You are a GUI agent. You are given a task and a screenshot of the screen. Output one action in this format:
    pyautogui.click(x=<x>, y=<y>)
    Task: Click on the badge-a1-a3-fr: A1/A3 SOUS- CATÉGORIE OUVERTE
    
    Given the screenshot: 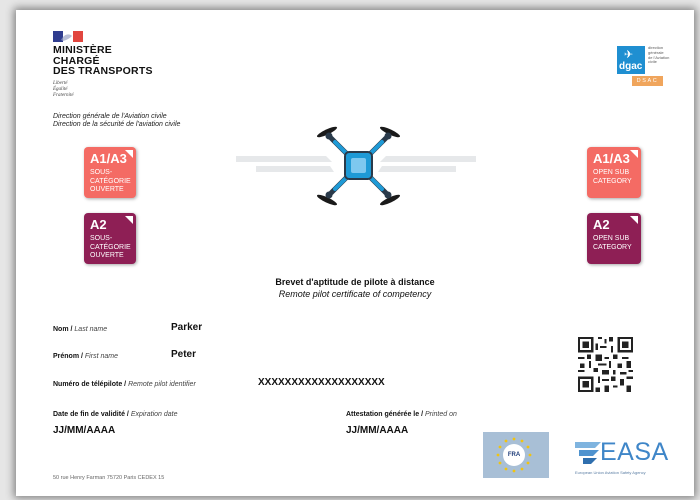 What is the action you would take?
    pyautogui.click(x=110, y=172)
    